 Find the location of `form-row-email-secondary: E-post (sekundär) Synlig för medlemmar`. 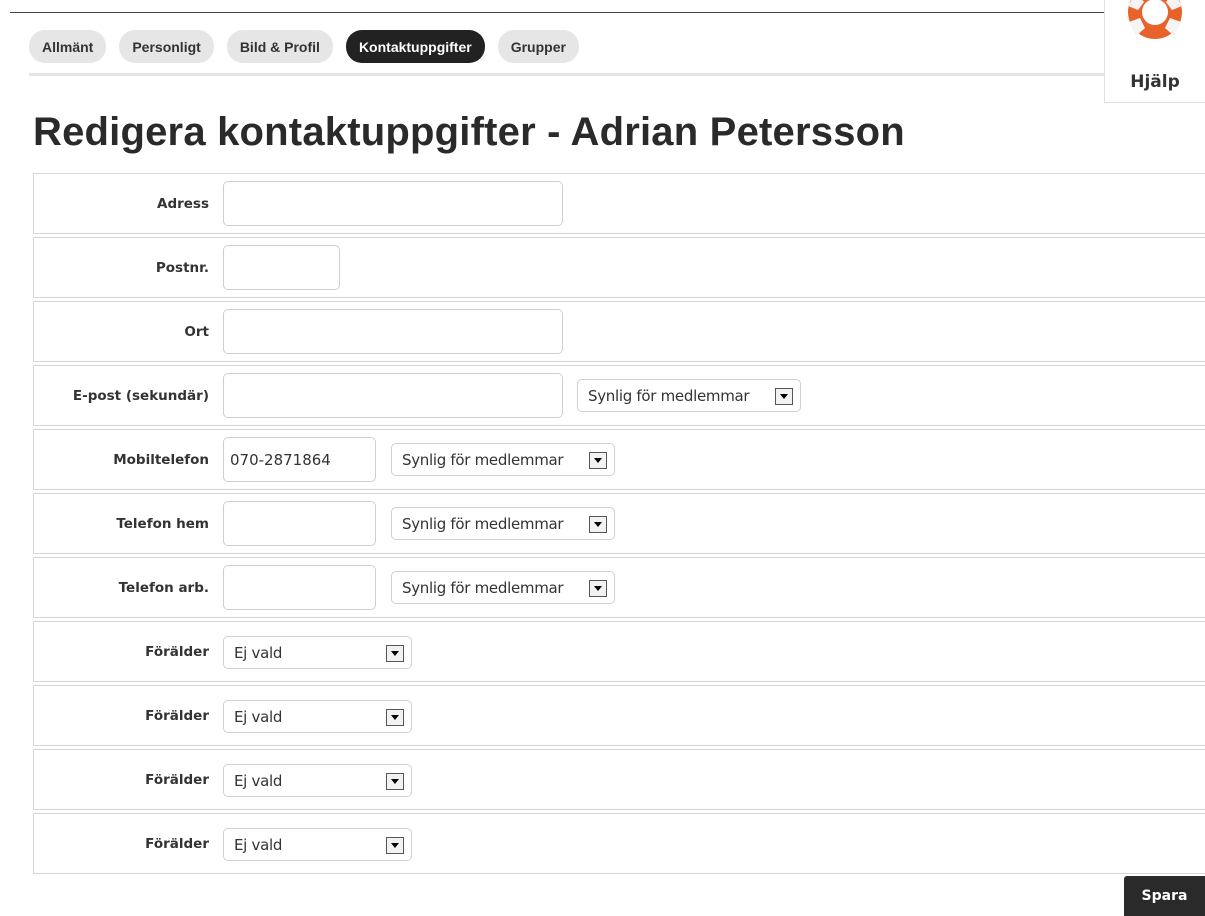

form-row-email-secondary: E-post (sekundär) Synlig för medlemmar is located at coordinates (619, 395).